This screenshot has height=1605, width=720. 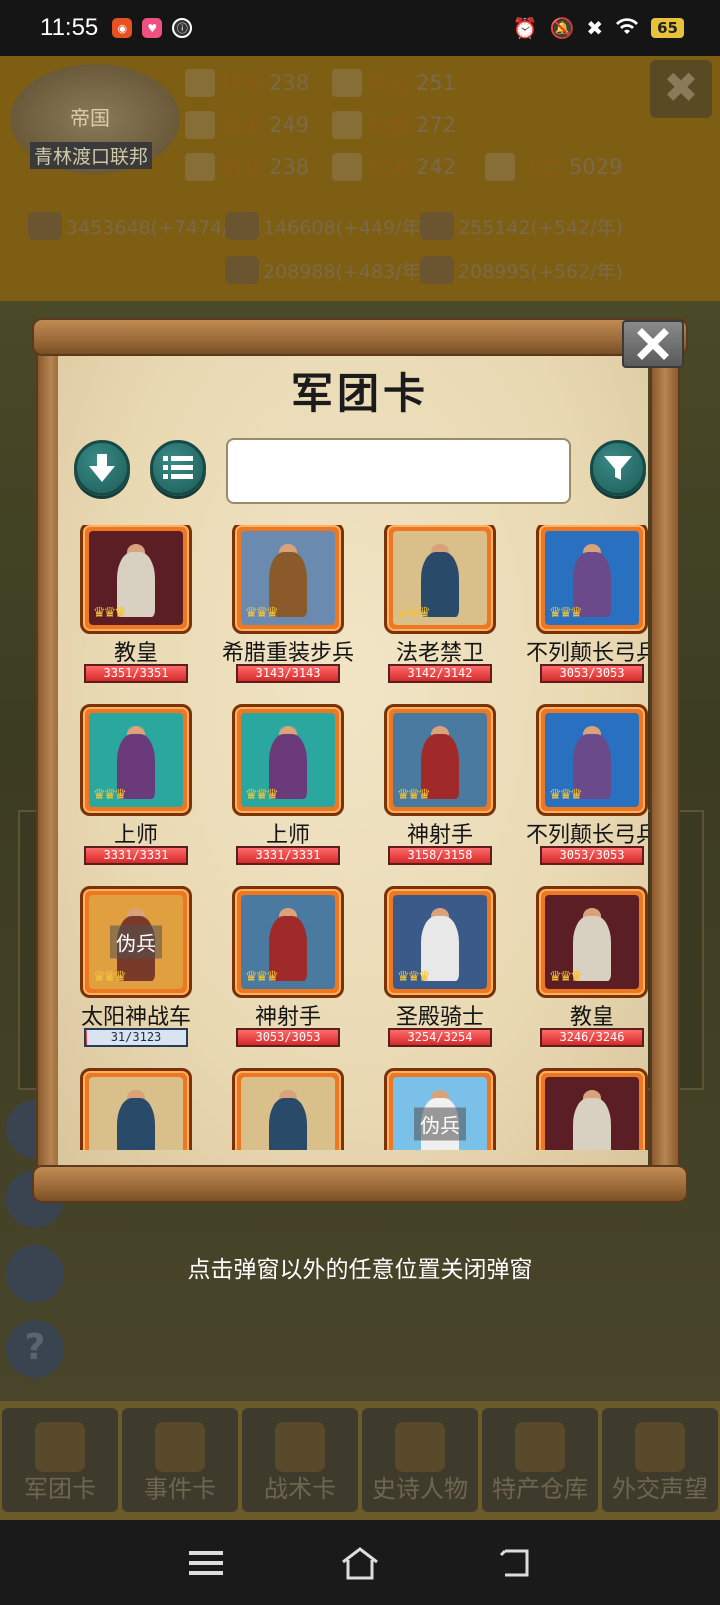 What do you see at coordinates (347, 125) in the screenshot?
I see `religion-icon` at bounding box center [347, 125].